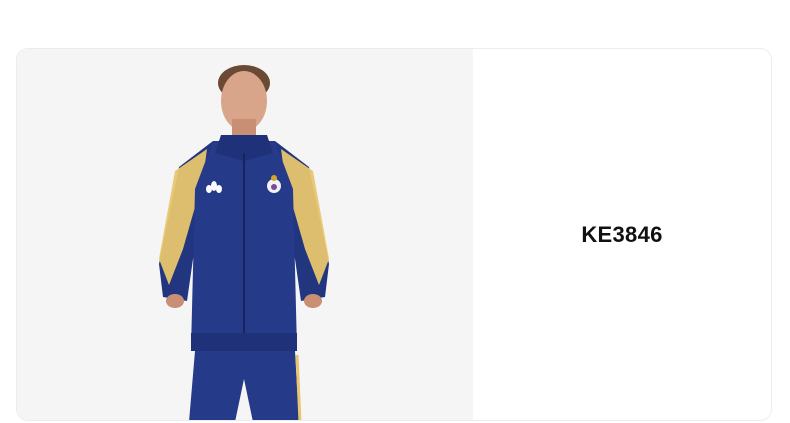 Image resolution: width=790 pixels, height=423 pixels. I want to click on product-code: KE3846, so click(622, 234).